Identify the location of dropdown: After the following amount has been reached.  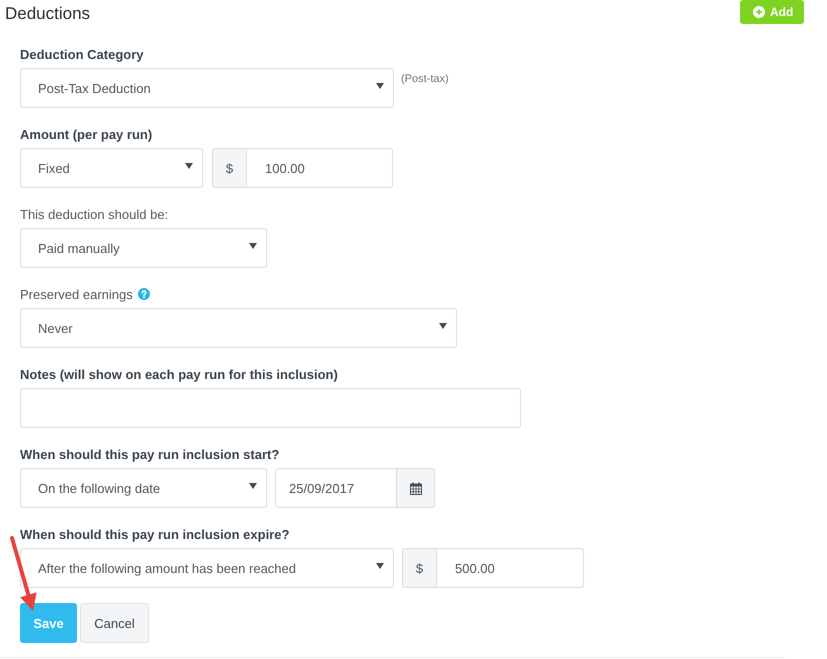
(207, 568).